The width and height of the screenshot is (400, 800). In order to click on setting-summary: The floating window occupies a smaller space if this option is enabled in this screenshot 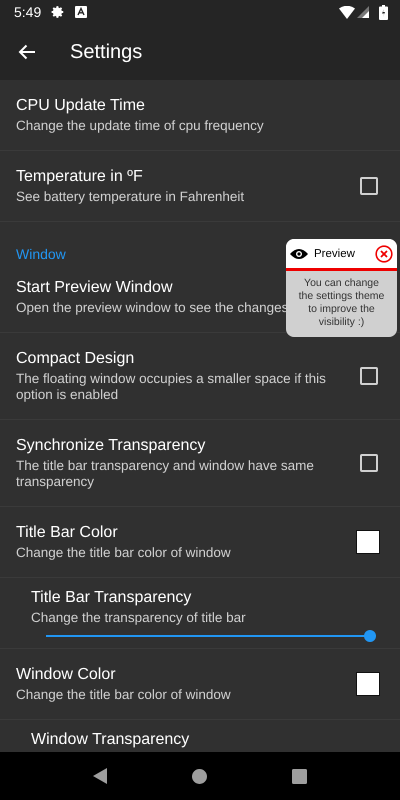, I will do `click(171, 387)`.